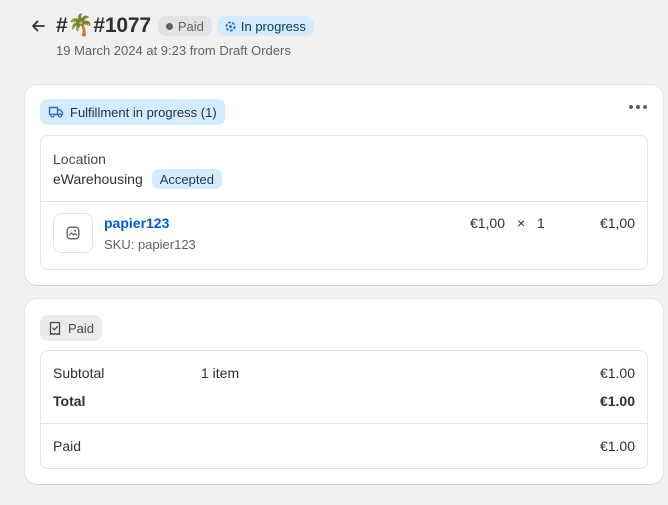 The width and height of the screenshot is (668, 505). Describe the element at coordinates (344, 375) in the screenshot. I see `subtotal-row: Subtotal 1 item €1.00` at that location.